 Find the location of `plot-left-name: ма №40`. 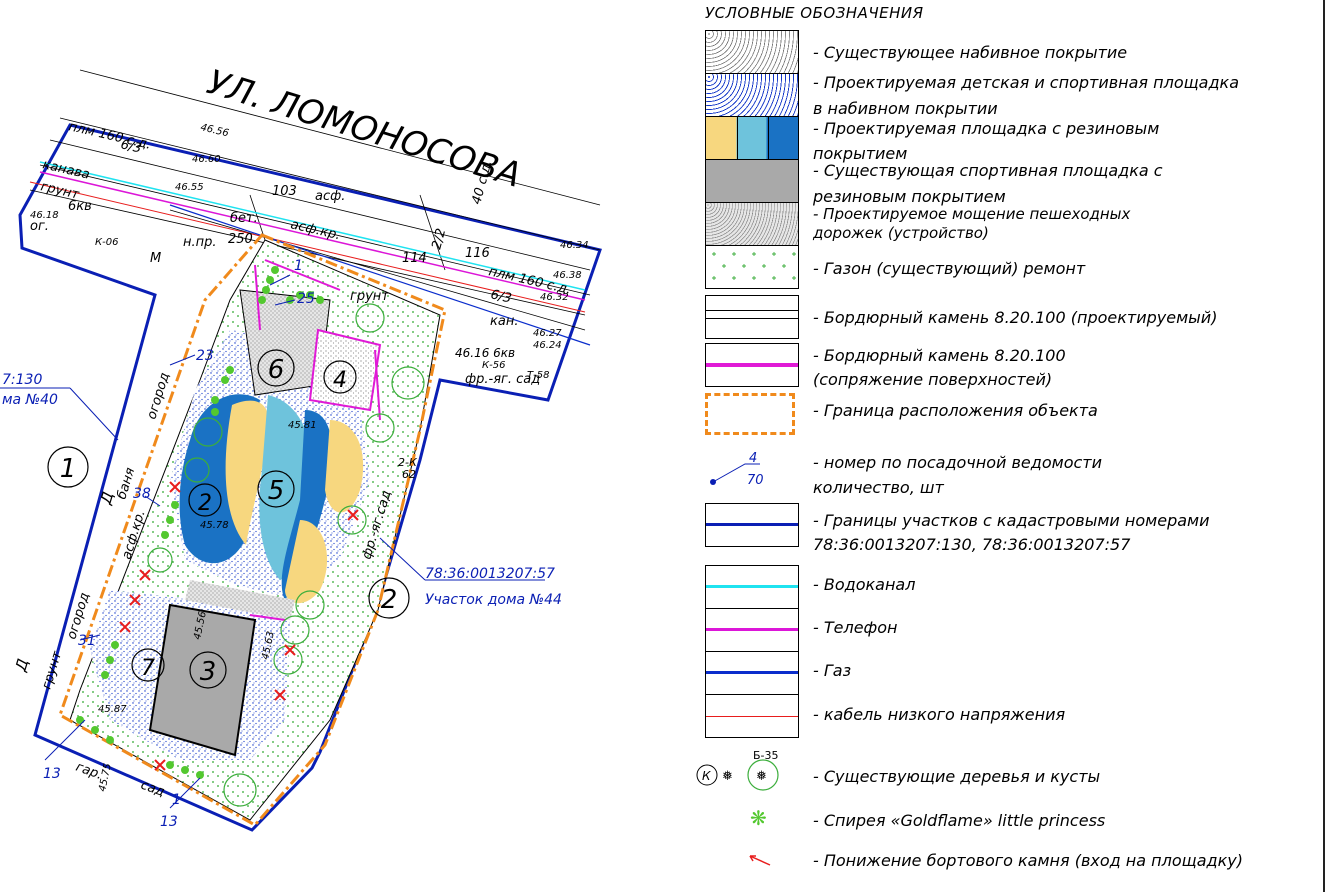

plot-left-name: ма №40 is located at coordinates (30, 400).